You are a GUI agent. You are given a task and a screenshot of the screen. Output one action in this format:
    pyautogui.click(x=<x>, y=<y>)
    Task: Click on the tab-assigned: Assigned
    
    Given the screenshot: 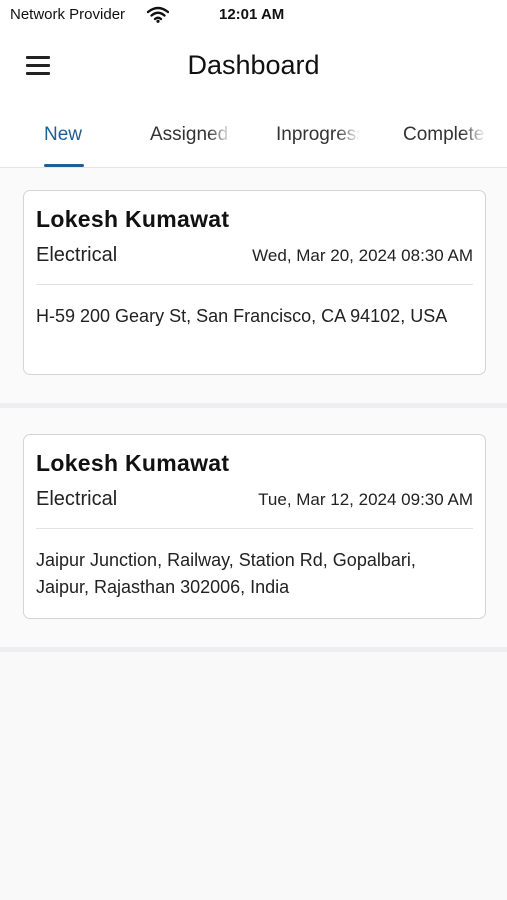 What is the action you would take?
    pyautogui.click(x=191, y=135)
    